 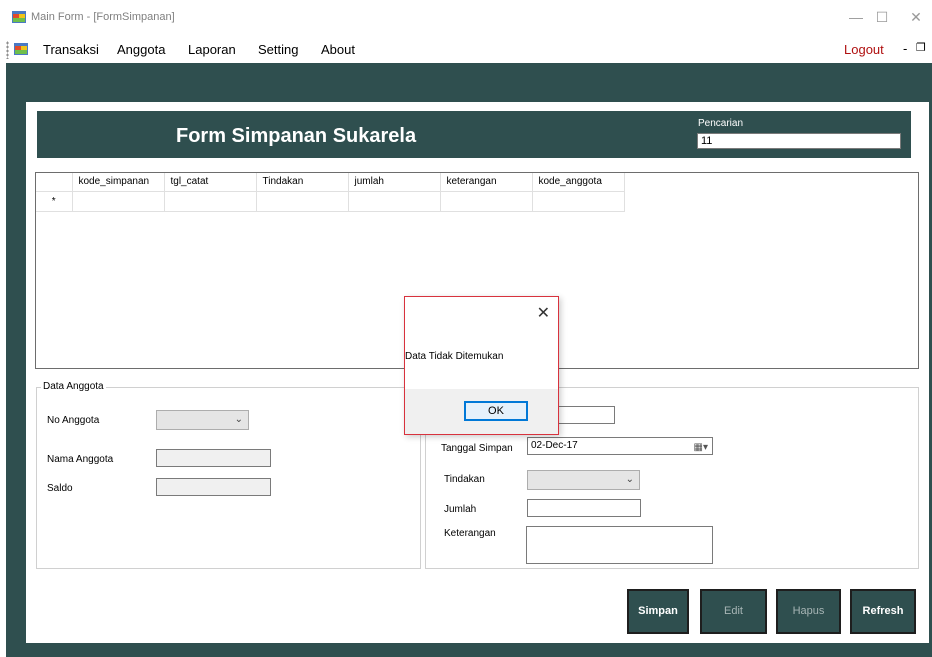 I want to click on tanggal-simpan-label: Tanggal Simpan, so click(x=477, y=448).